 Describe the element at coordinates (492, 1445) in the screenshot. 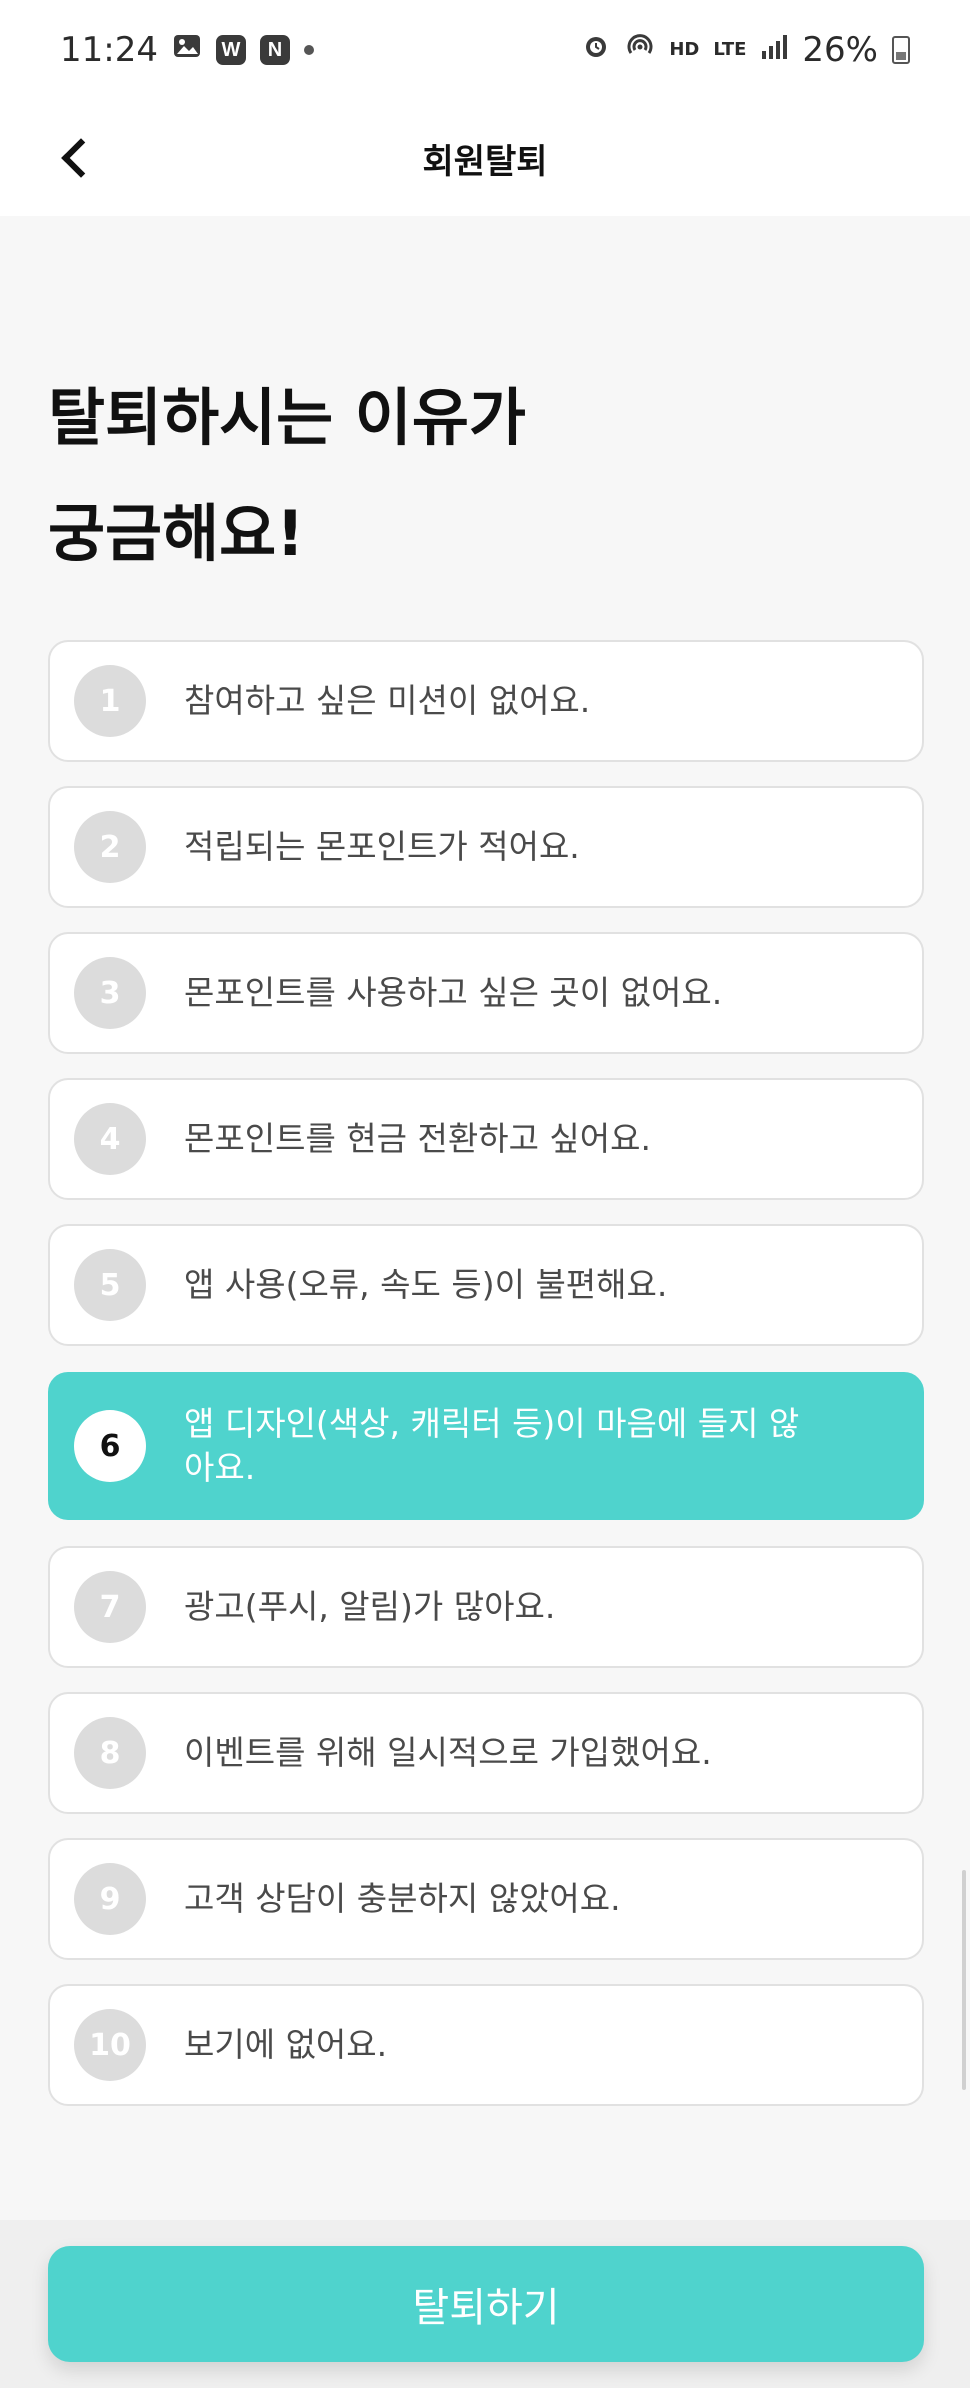

I see `option-label: 앱 디자인(색상, 캐릭터 등)이 마음에 들지 않아요.` at that location.